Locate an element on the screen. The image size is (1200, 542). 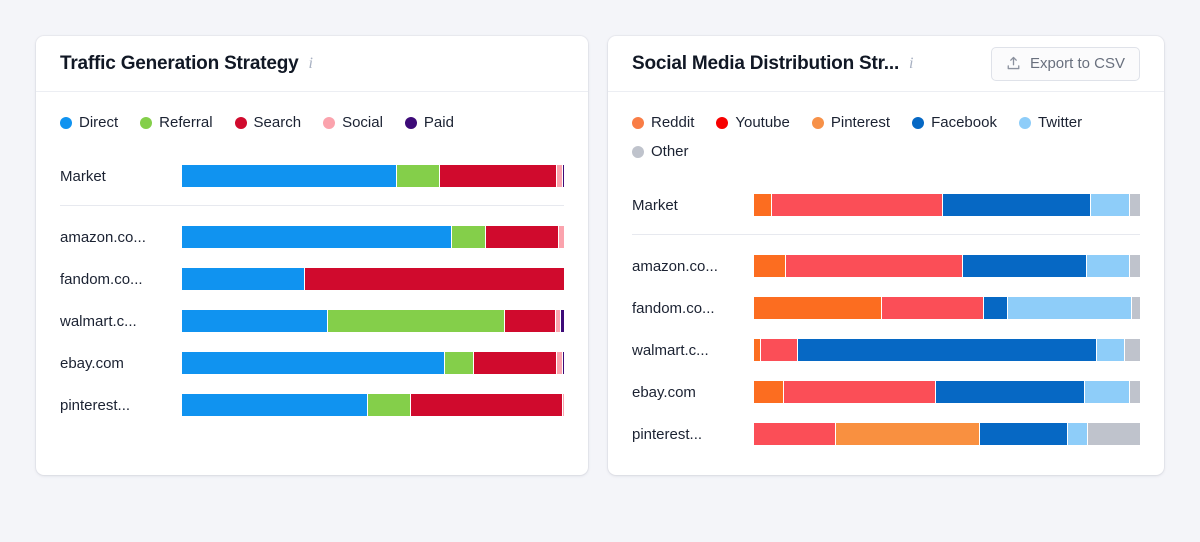
legend-item: Referral is located at coordinates (176, 122).